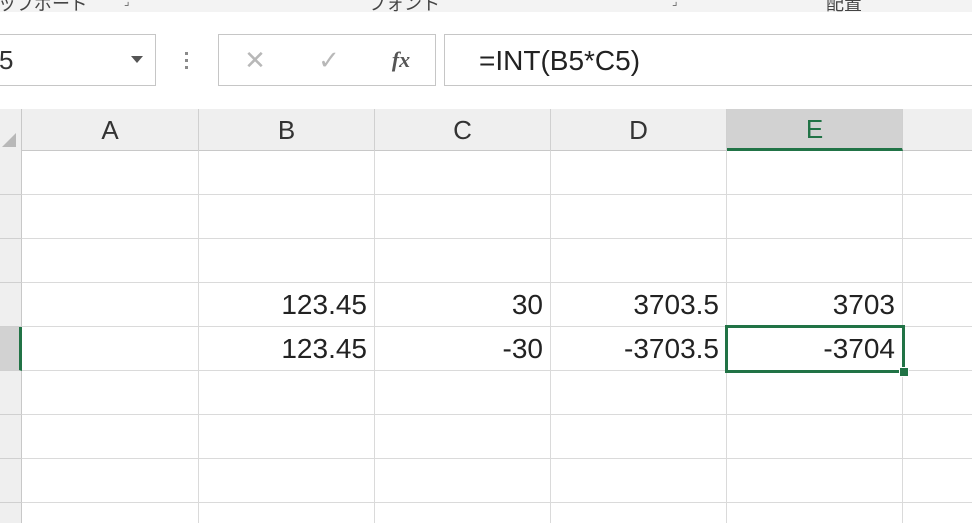 This screenshot has height=523, width=972. What do you see at coordinates (11, 130) in the screenshot?
I see `select-all-button` at bounding box center [11, 130].